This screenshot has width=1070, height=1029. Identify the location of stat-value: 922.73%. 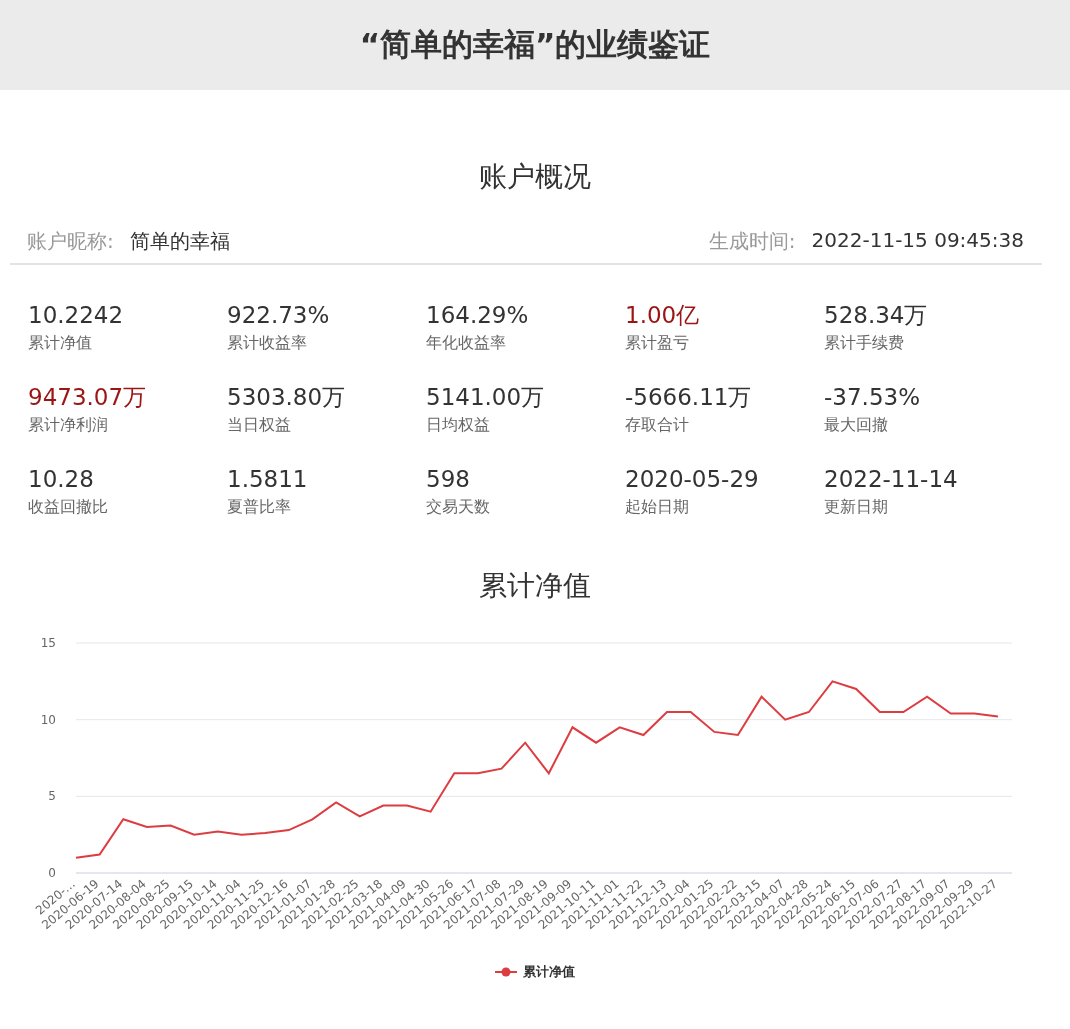
(279, 315).